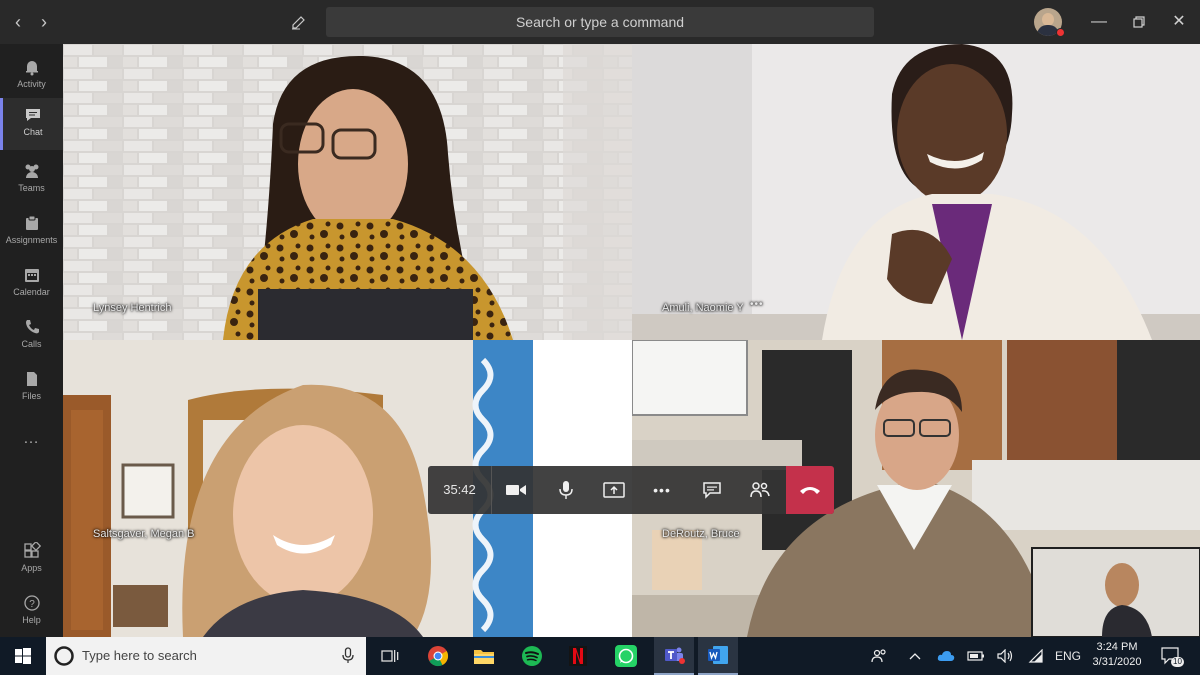 This screenshot has width=1200, height=675. I want to click on share-screen-button, so click(614, 490).